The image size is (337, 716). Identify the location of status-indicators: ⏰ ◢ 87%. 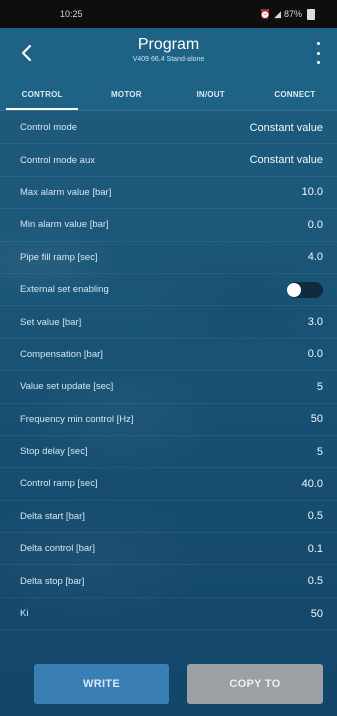
(287, 14).